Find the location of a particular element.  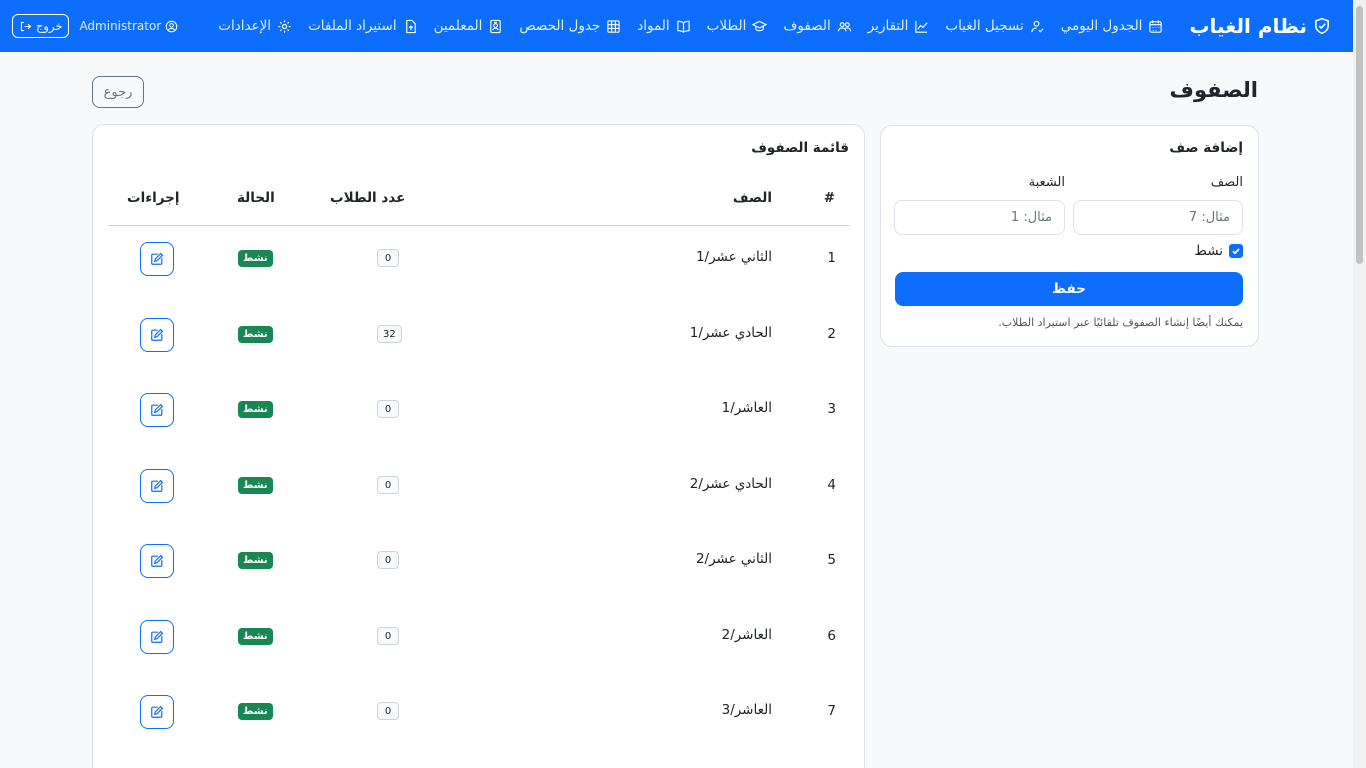

row-class-name: العاشر/3 is located at coordinates (746, 710).